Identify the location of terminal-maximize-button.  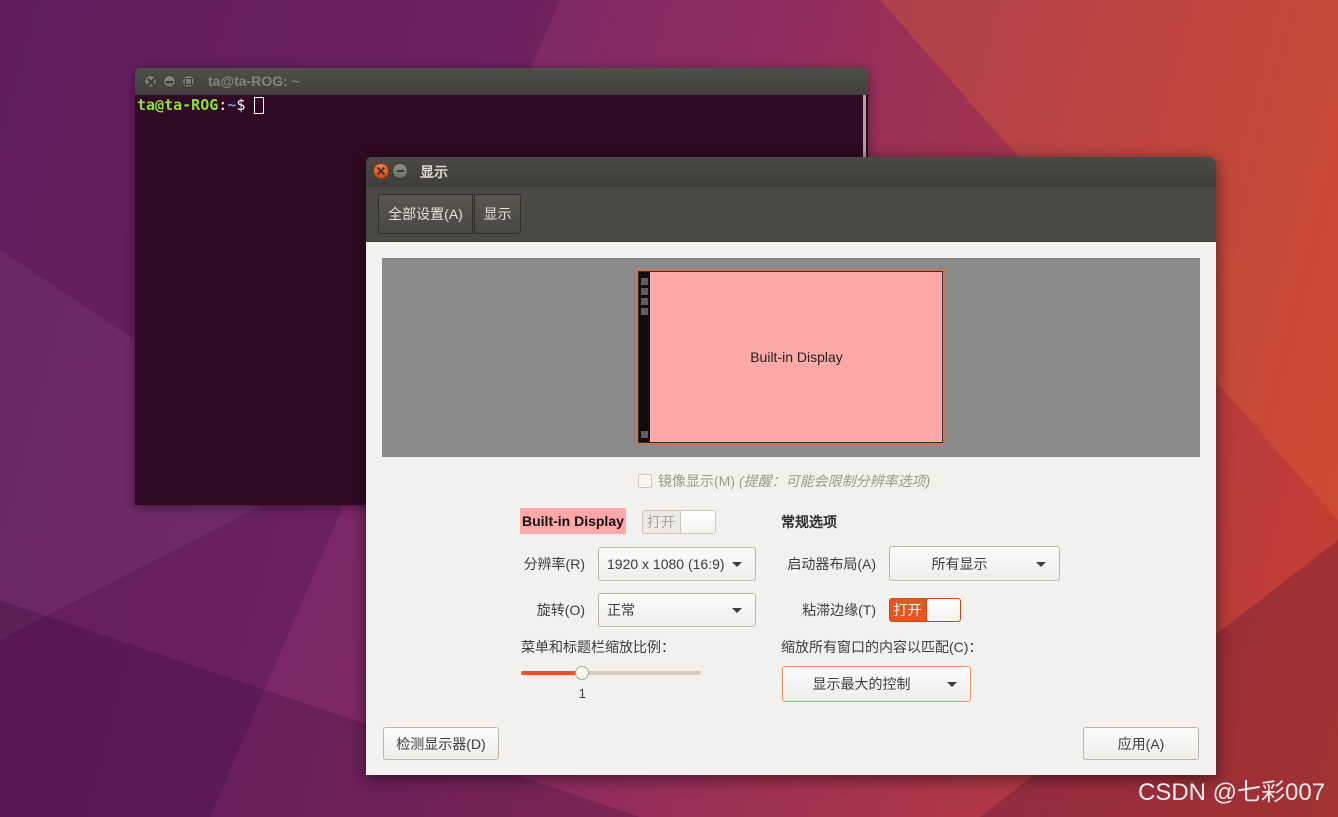
(188, 81).